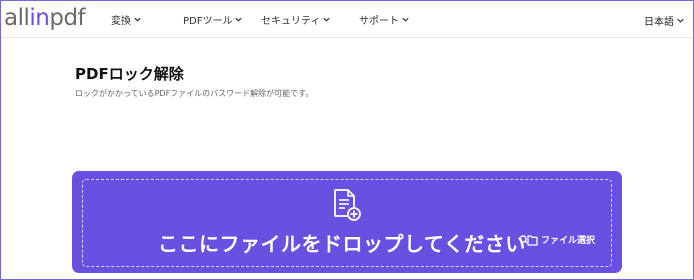 This screenshot has width=694, height=280. I want to click on nav-security: セキュリティ, so click(296, 19).